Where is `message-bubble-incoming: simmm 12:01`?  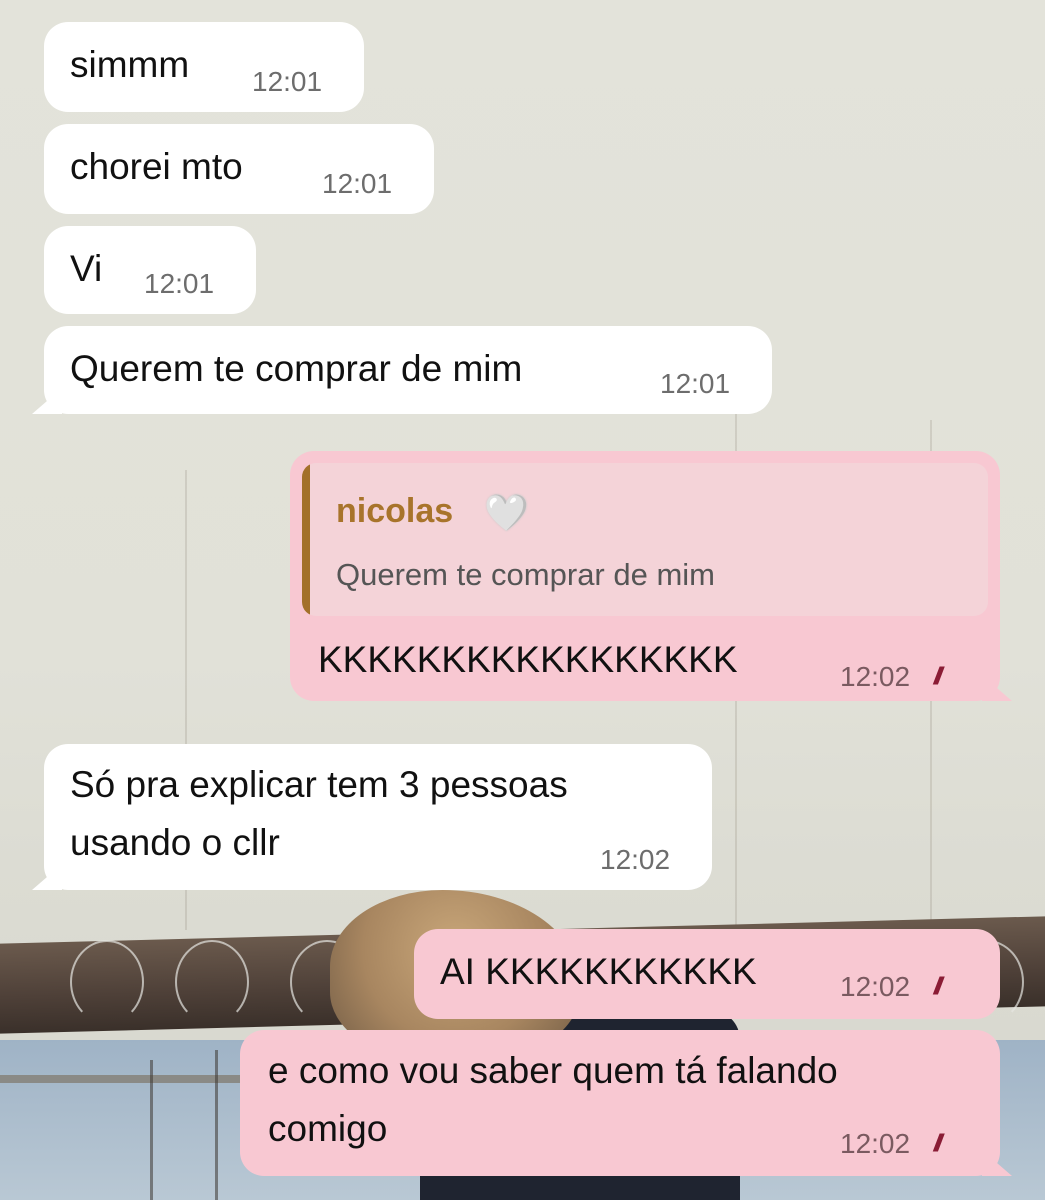 message-bubble-incoming: simmm 12:01 is located at coordinates (204, 67).